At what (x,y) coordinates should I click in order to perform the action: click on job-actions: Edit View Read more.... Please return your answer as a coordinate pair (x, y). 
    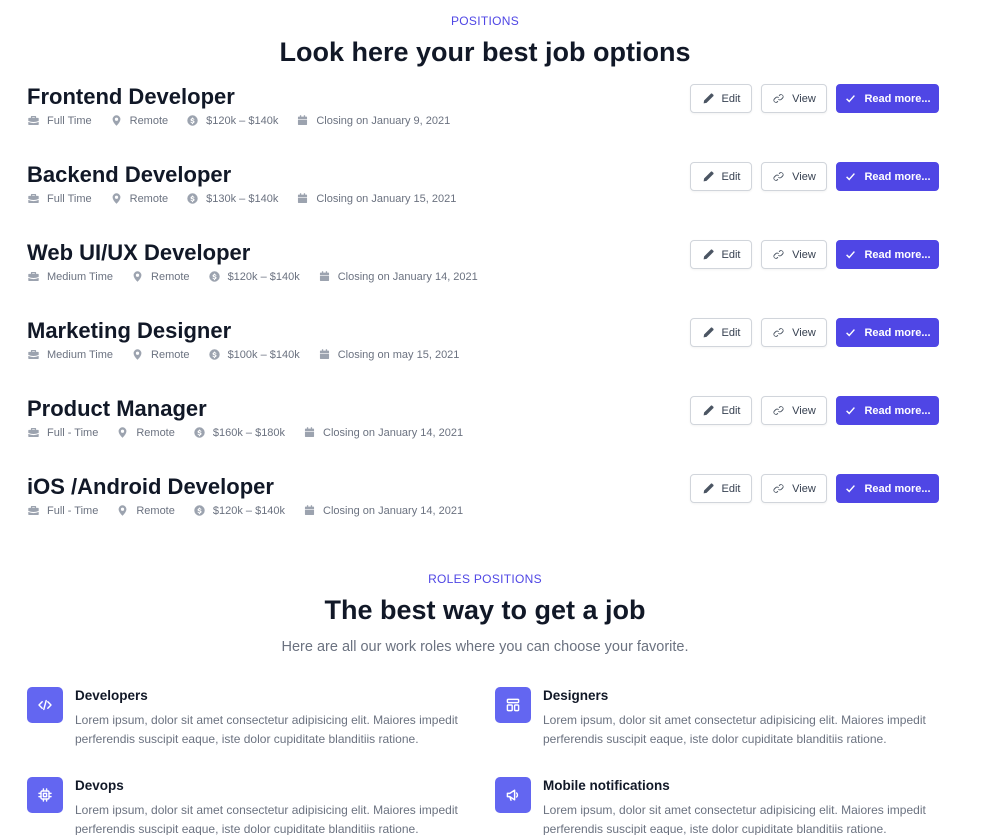
    Looking at the image, I should click on (810, 98).